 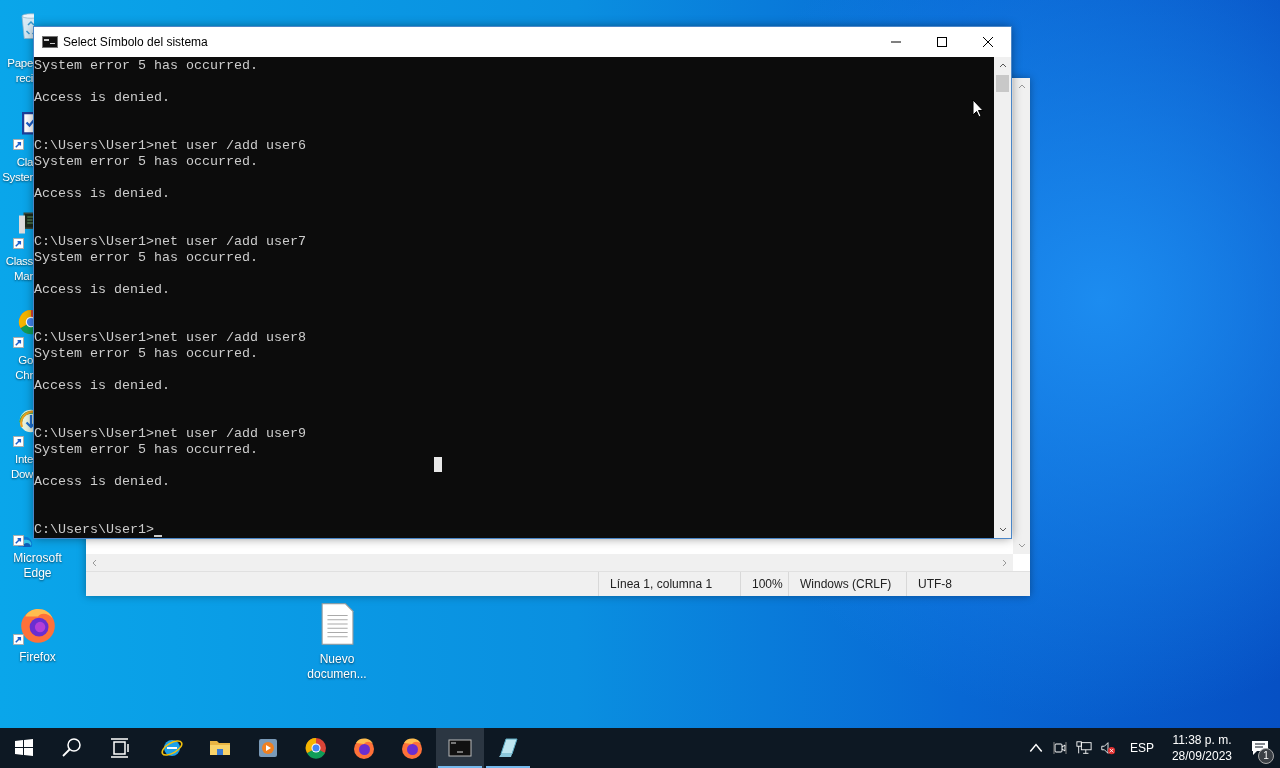 What do you see at coordinates (847, 584) in the screenshot?
I see `status-text: Windows (CRLF)` at bounding box center [847, 584].